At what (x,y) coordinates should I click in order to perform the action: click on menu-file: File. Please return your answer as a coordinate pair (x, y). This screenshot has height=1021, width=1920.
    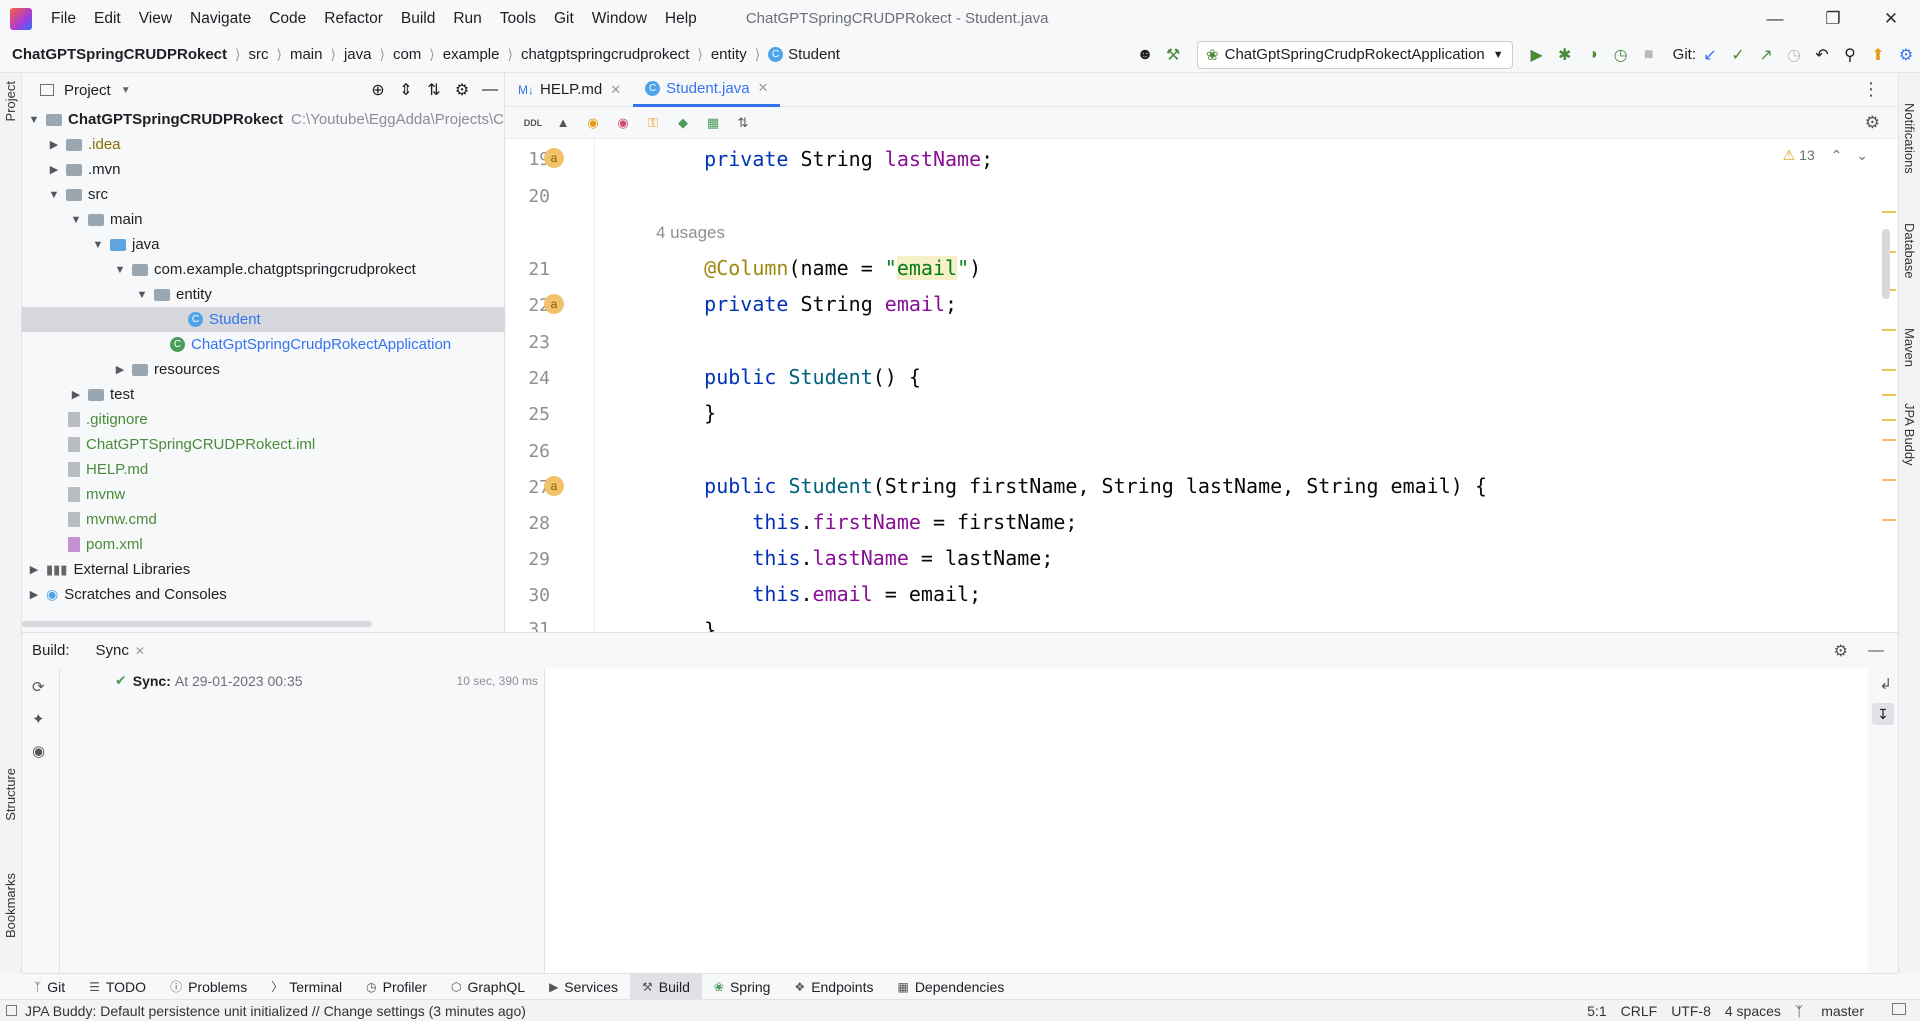
    Looking at the image, I should click on (63, 19).